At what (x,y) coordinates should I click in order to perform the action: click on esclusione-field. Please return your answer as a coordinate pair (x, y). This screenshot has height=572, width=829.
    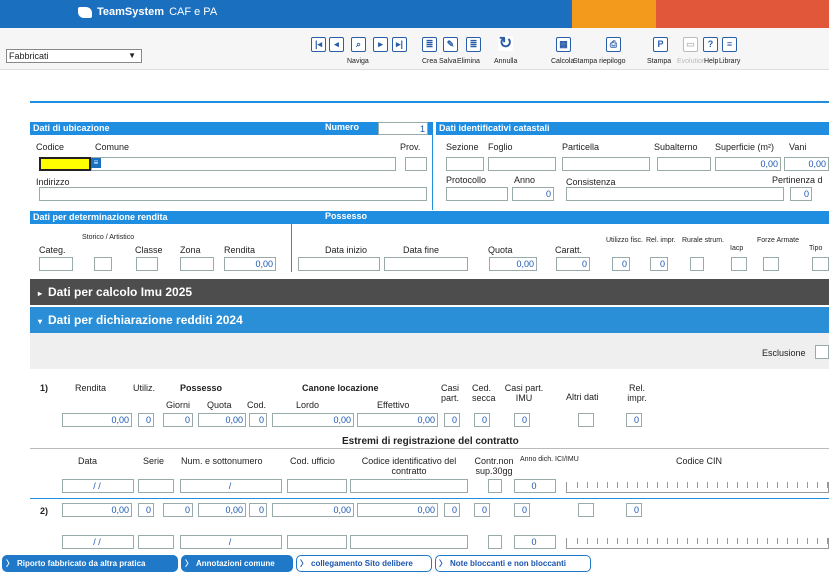
    Looking at the image, I should click on (822, 352).